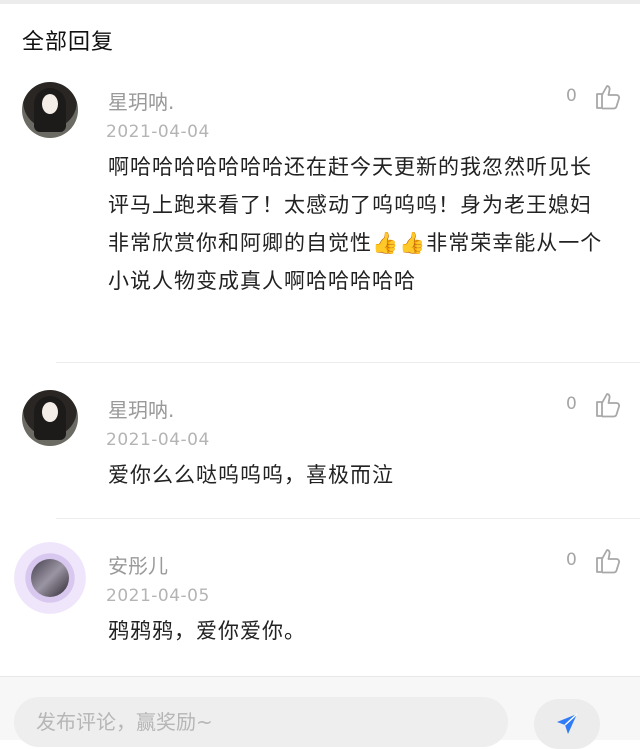  Describe the element at coordinates (207, 631) in the screenshot. I see `comment-text: 鸦鸦鸦，爱你爱你。` at that location.